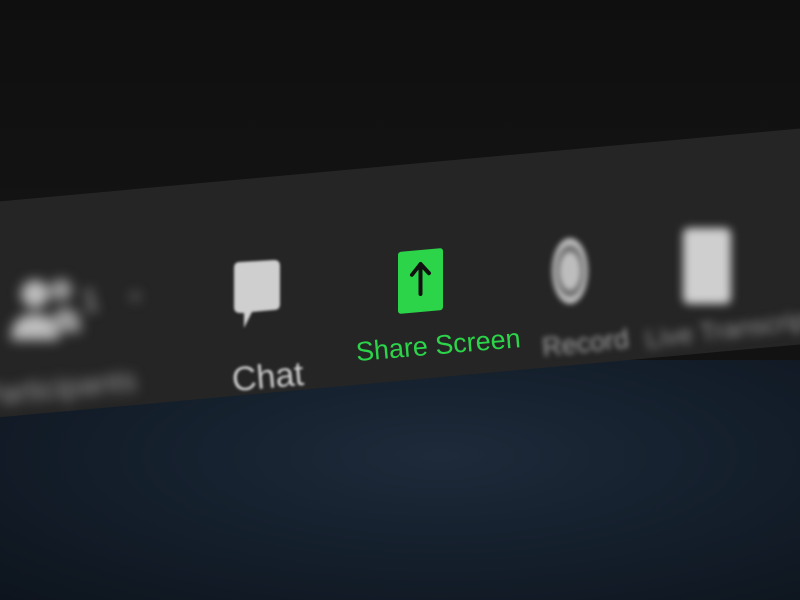 The height and width of the screenshot is (600, 800). I want to click on live-transcript-label: Live Transcript, so click(721, 329).